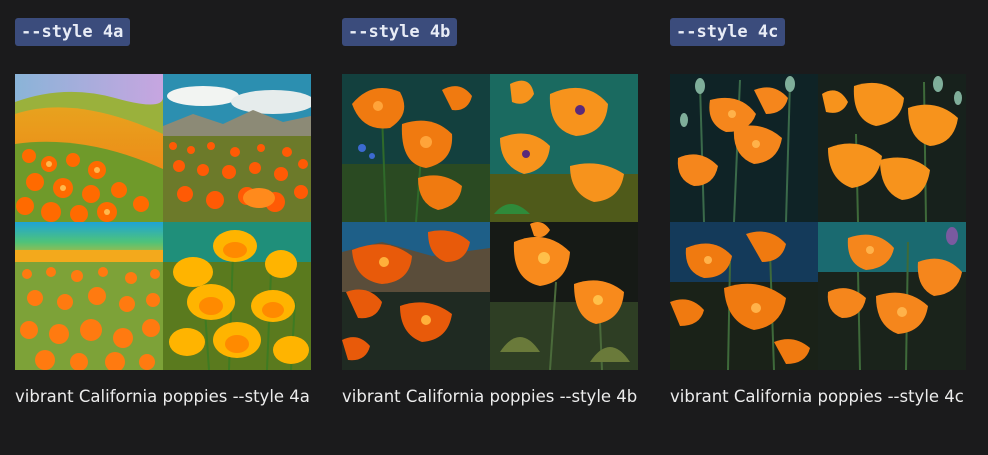 The height and width of the screenshot is (455, 988). I want to click on style-tag: --style 4c, so click(728, 32).